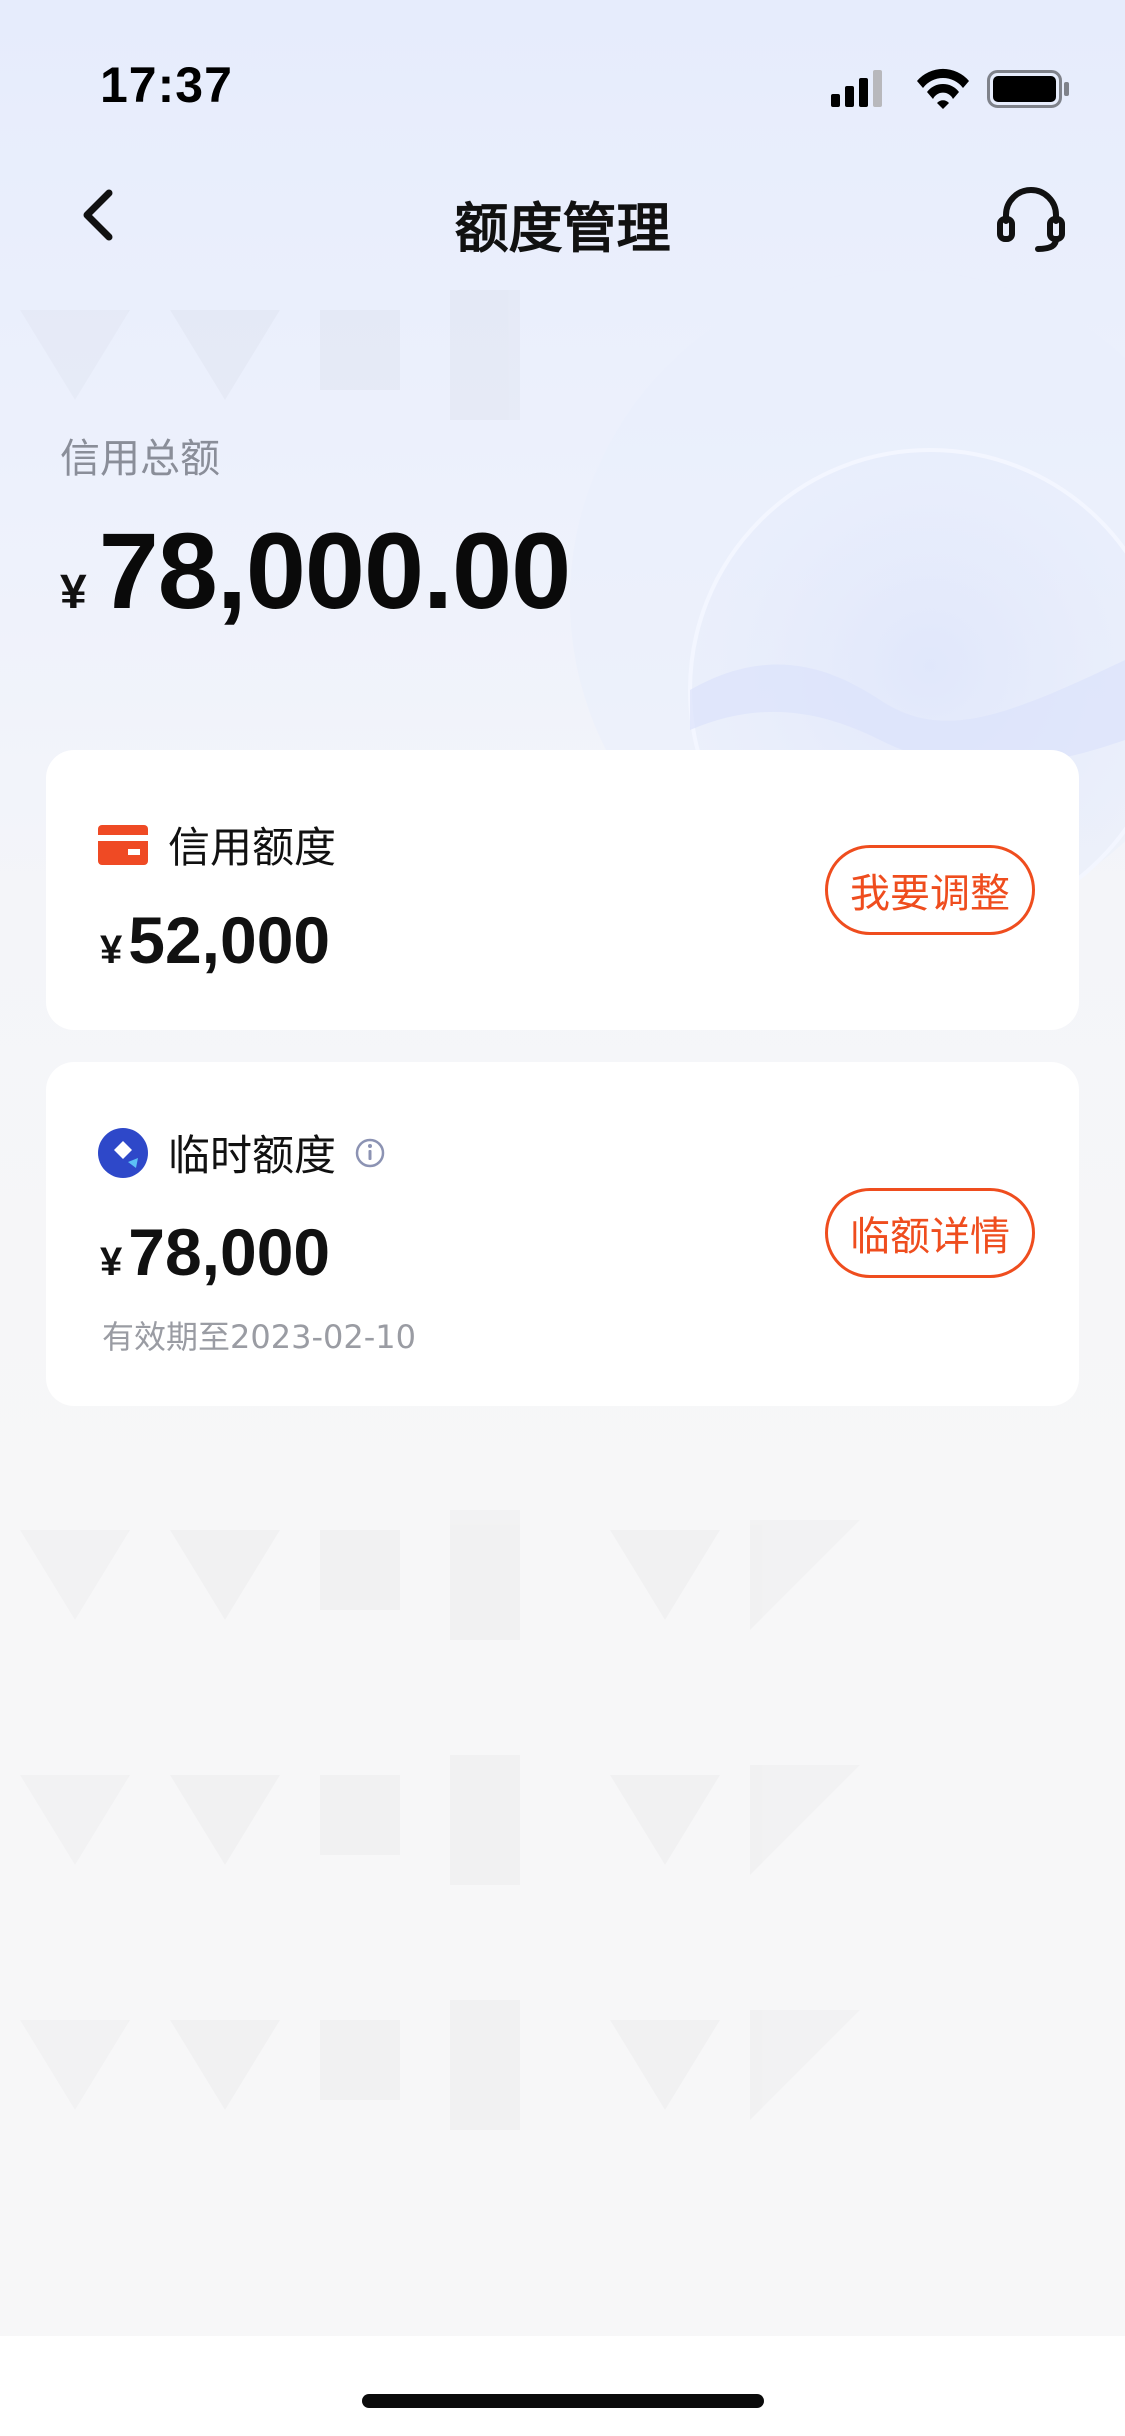 The height and width of the screenshot is (2436, 1125). I want to click on temporary-limit-amount: ¥ 78,000, so click(215, 1252).